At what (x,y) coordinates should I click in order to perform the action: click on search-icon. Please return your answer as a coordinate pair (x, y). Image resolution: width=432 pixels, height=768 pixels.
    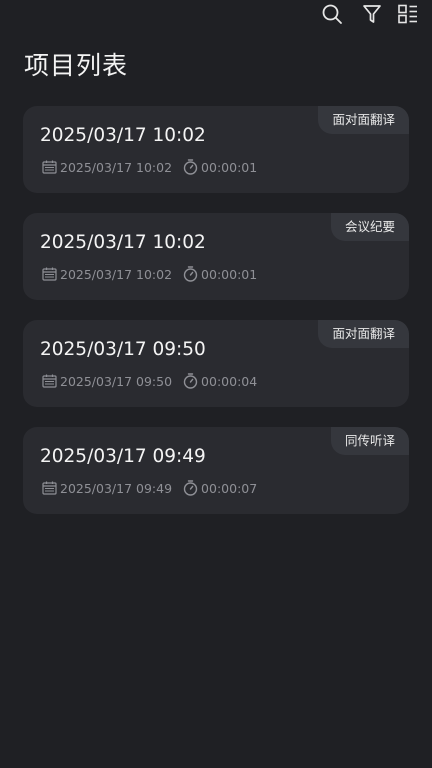
    Looking at the image, I should click on (332, 14).